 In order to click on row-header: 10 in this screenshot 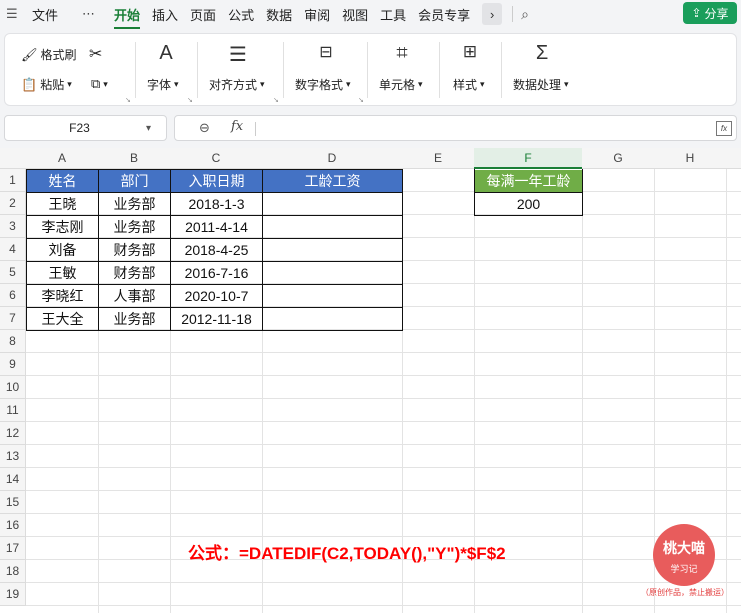, I will do `click(13, 387)`.